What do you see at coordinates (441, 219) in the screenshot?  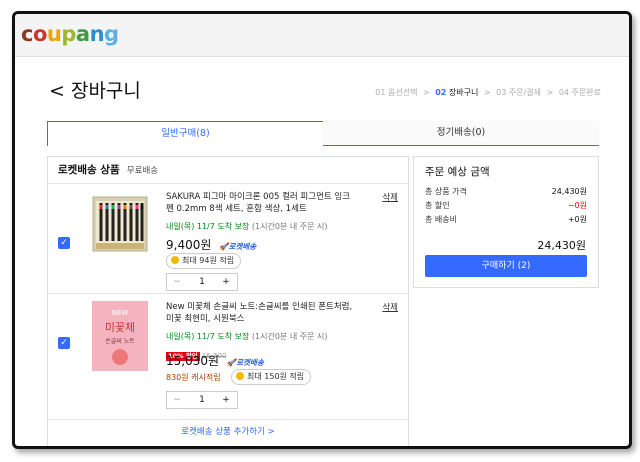 I see `summary-label: 총 배송비` at bounding box center [441, 219].